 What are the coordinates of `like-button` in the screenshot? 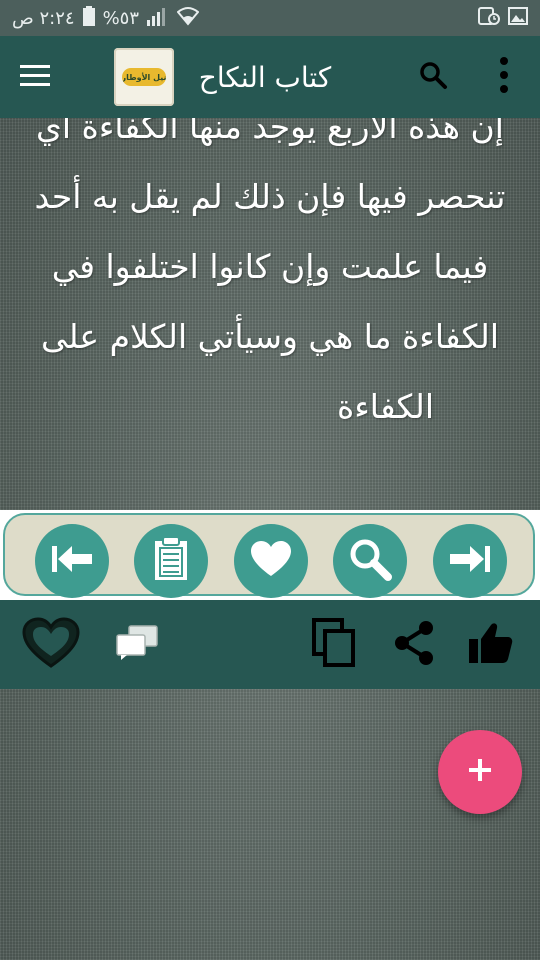 It's located at (490, 644).